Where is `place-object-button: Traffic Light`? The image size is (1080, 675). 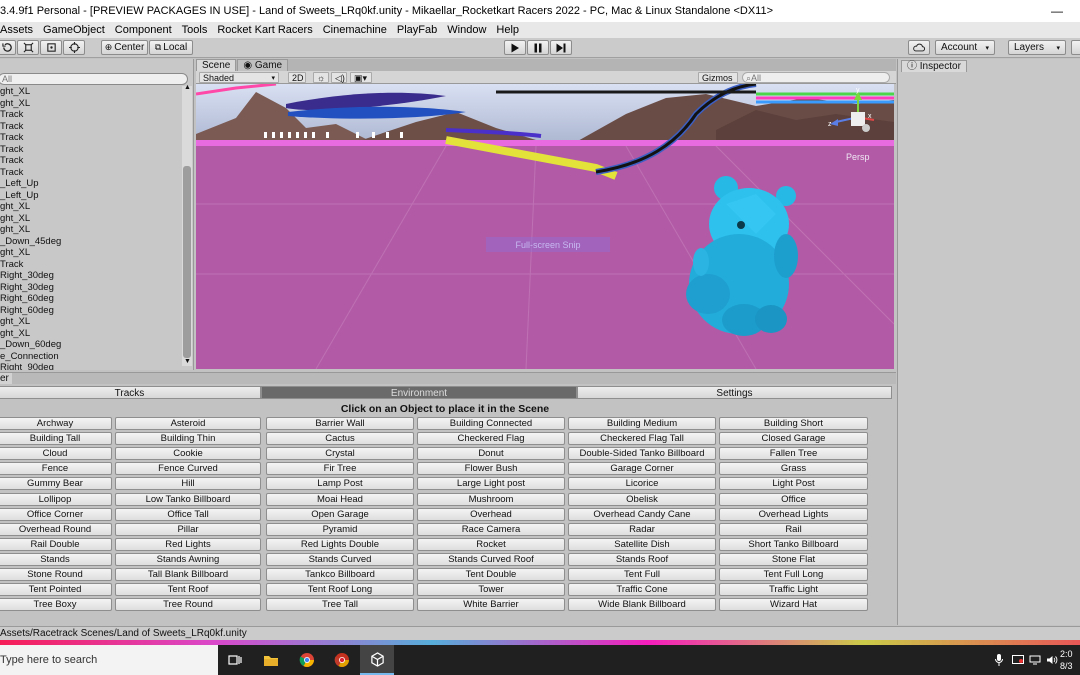
place-object-button: Traffic Light is located at coordinates (793, 590).